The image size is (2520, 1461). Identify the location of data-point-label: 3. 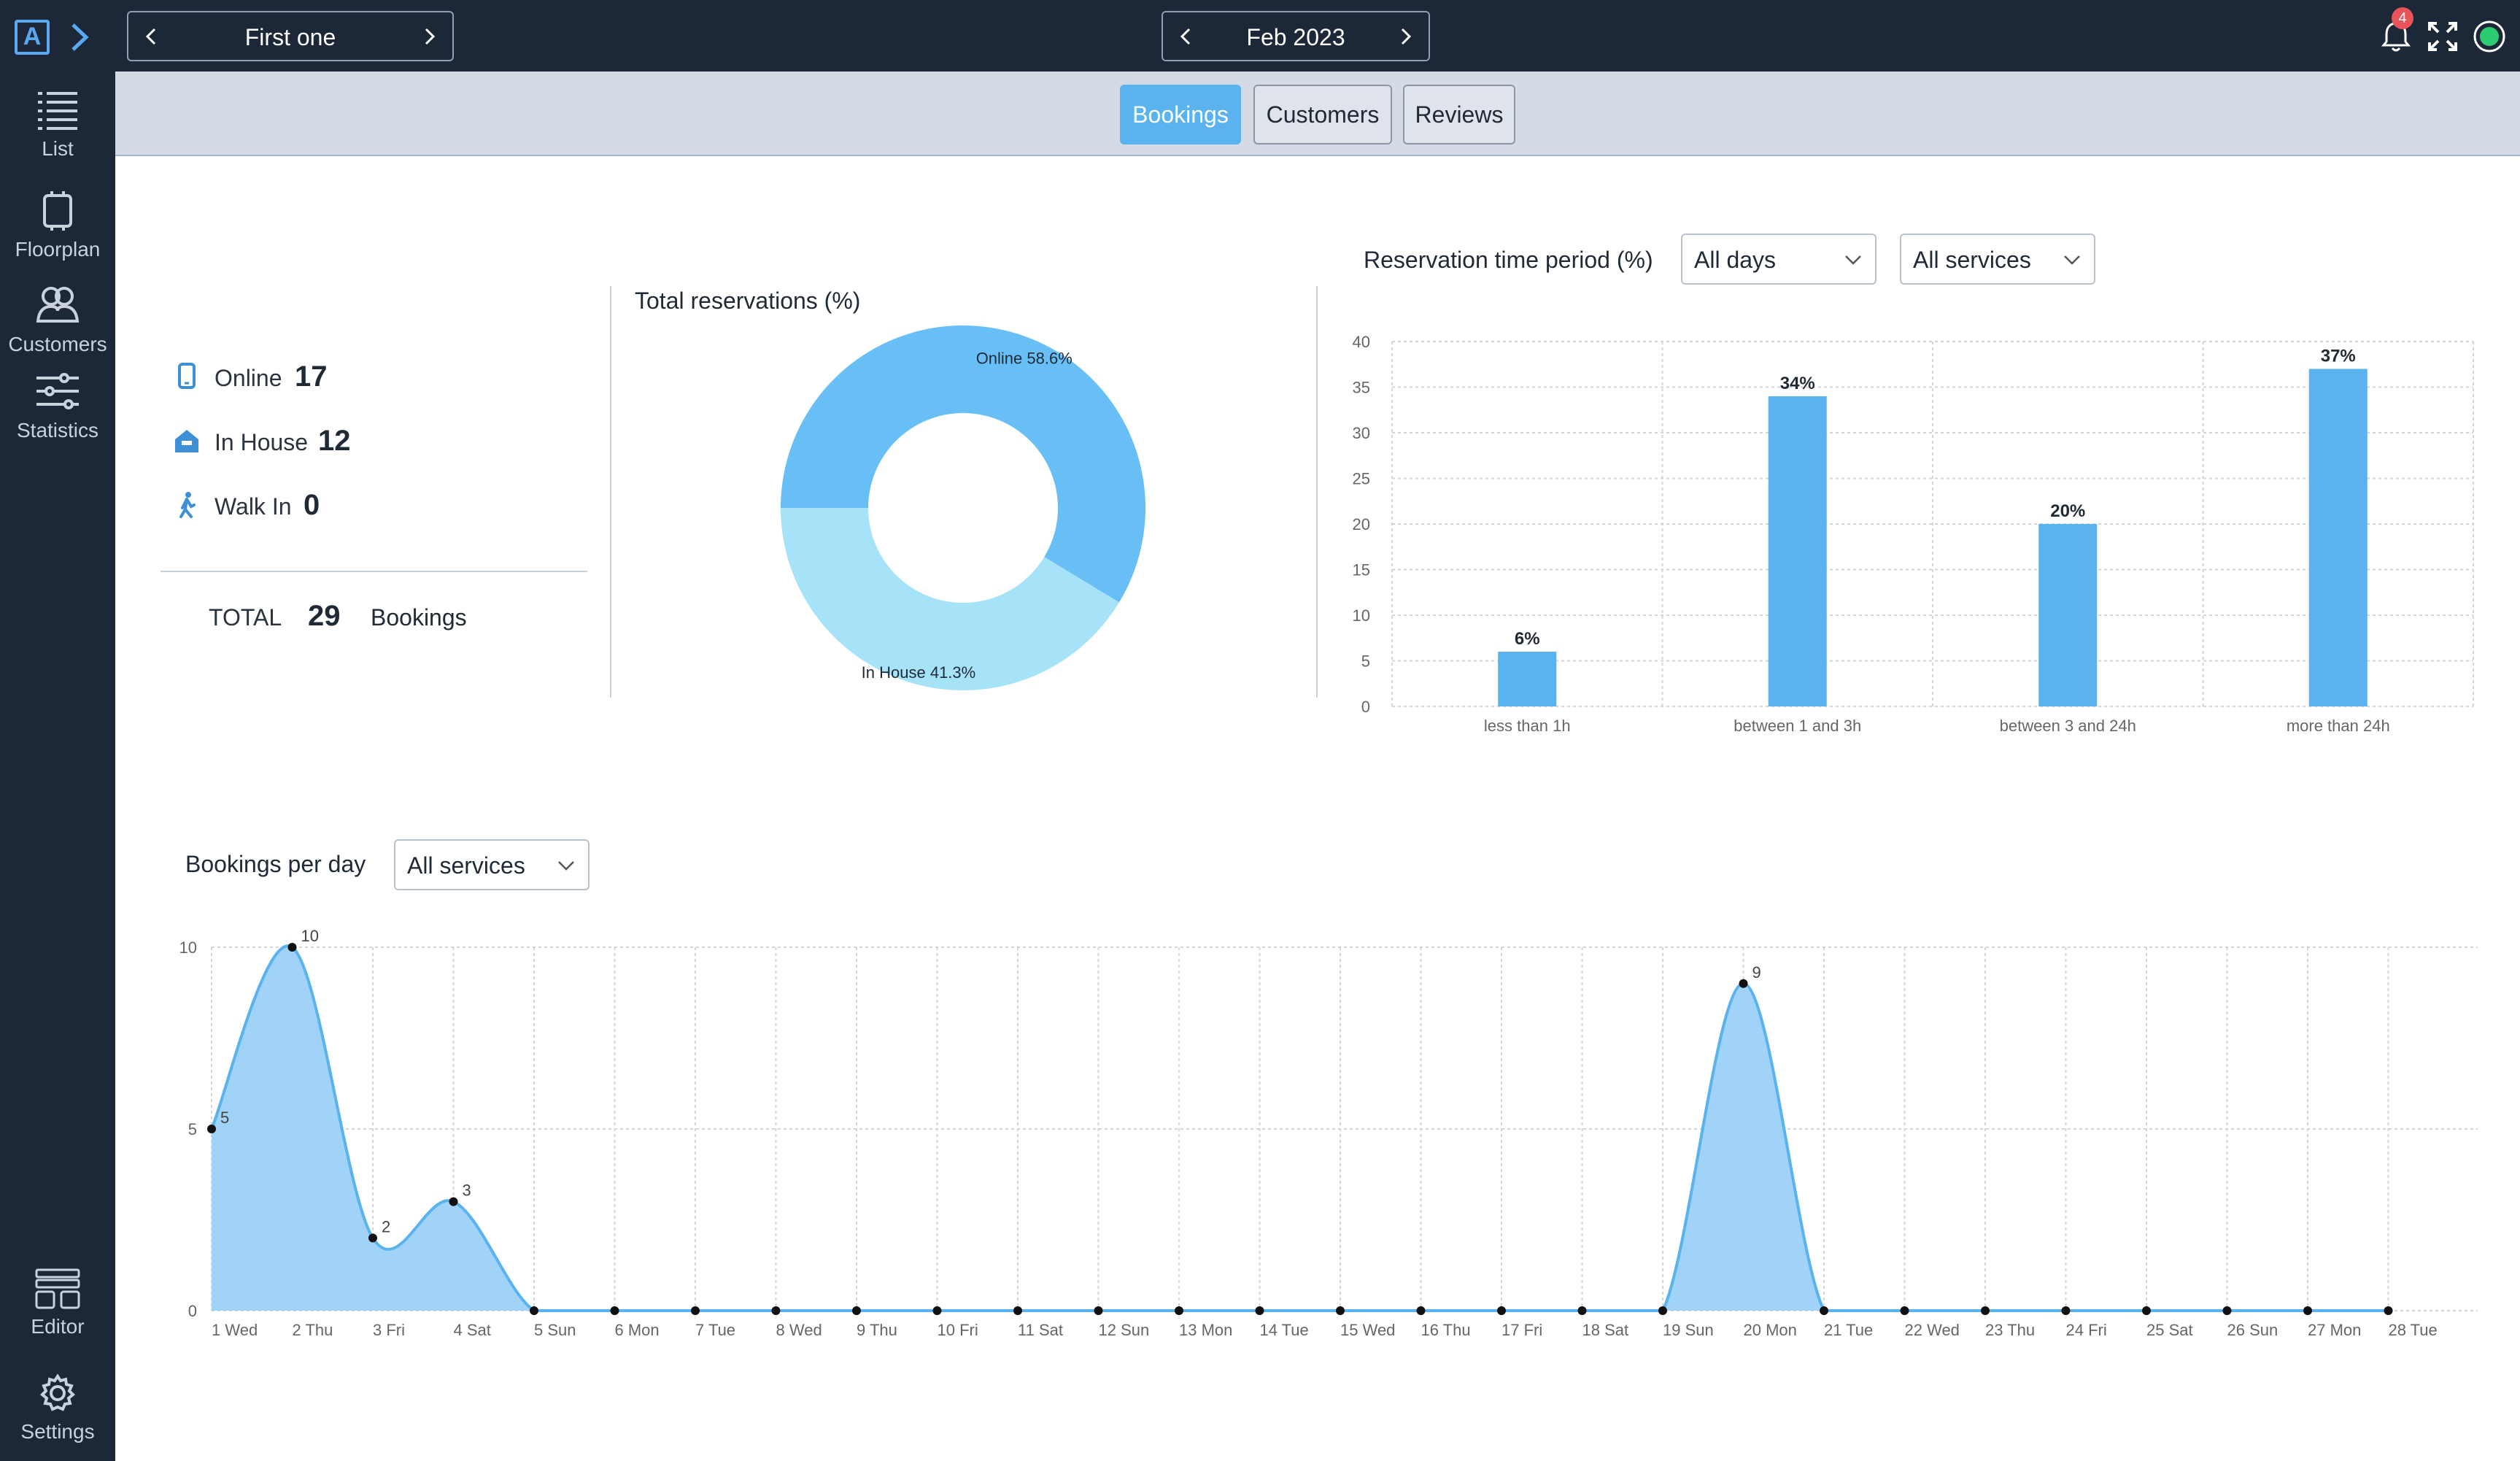
(467, 1190).